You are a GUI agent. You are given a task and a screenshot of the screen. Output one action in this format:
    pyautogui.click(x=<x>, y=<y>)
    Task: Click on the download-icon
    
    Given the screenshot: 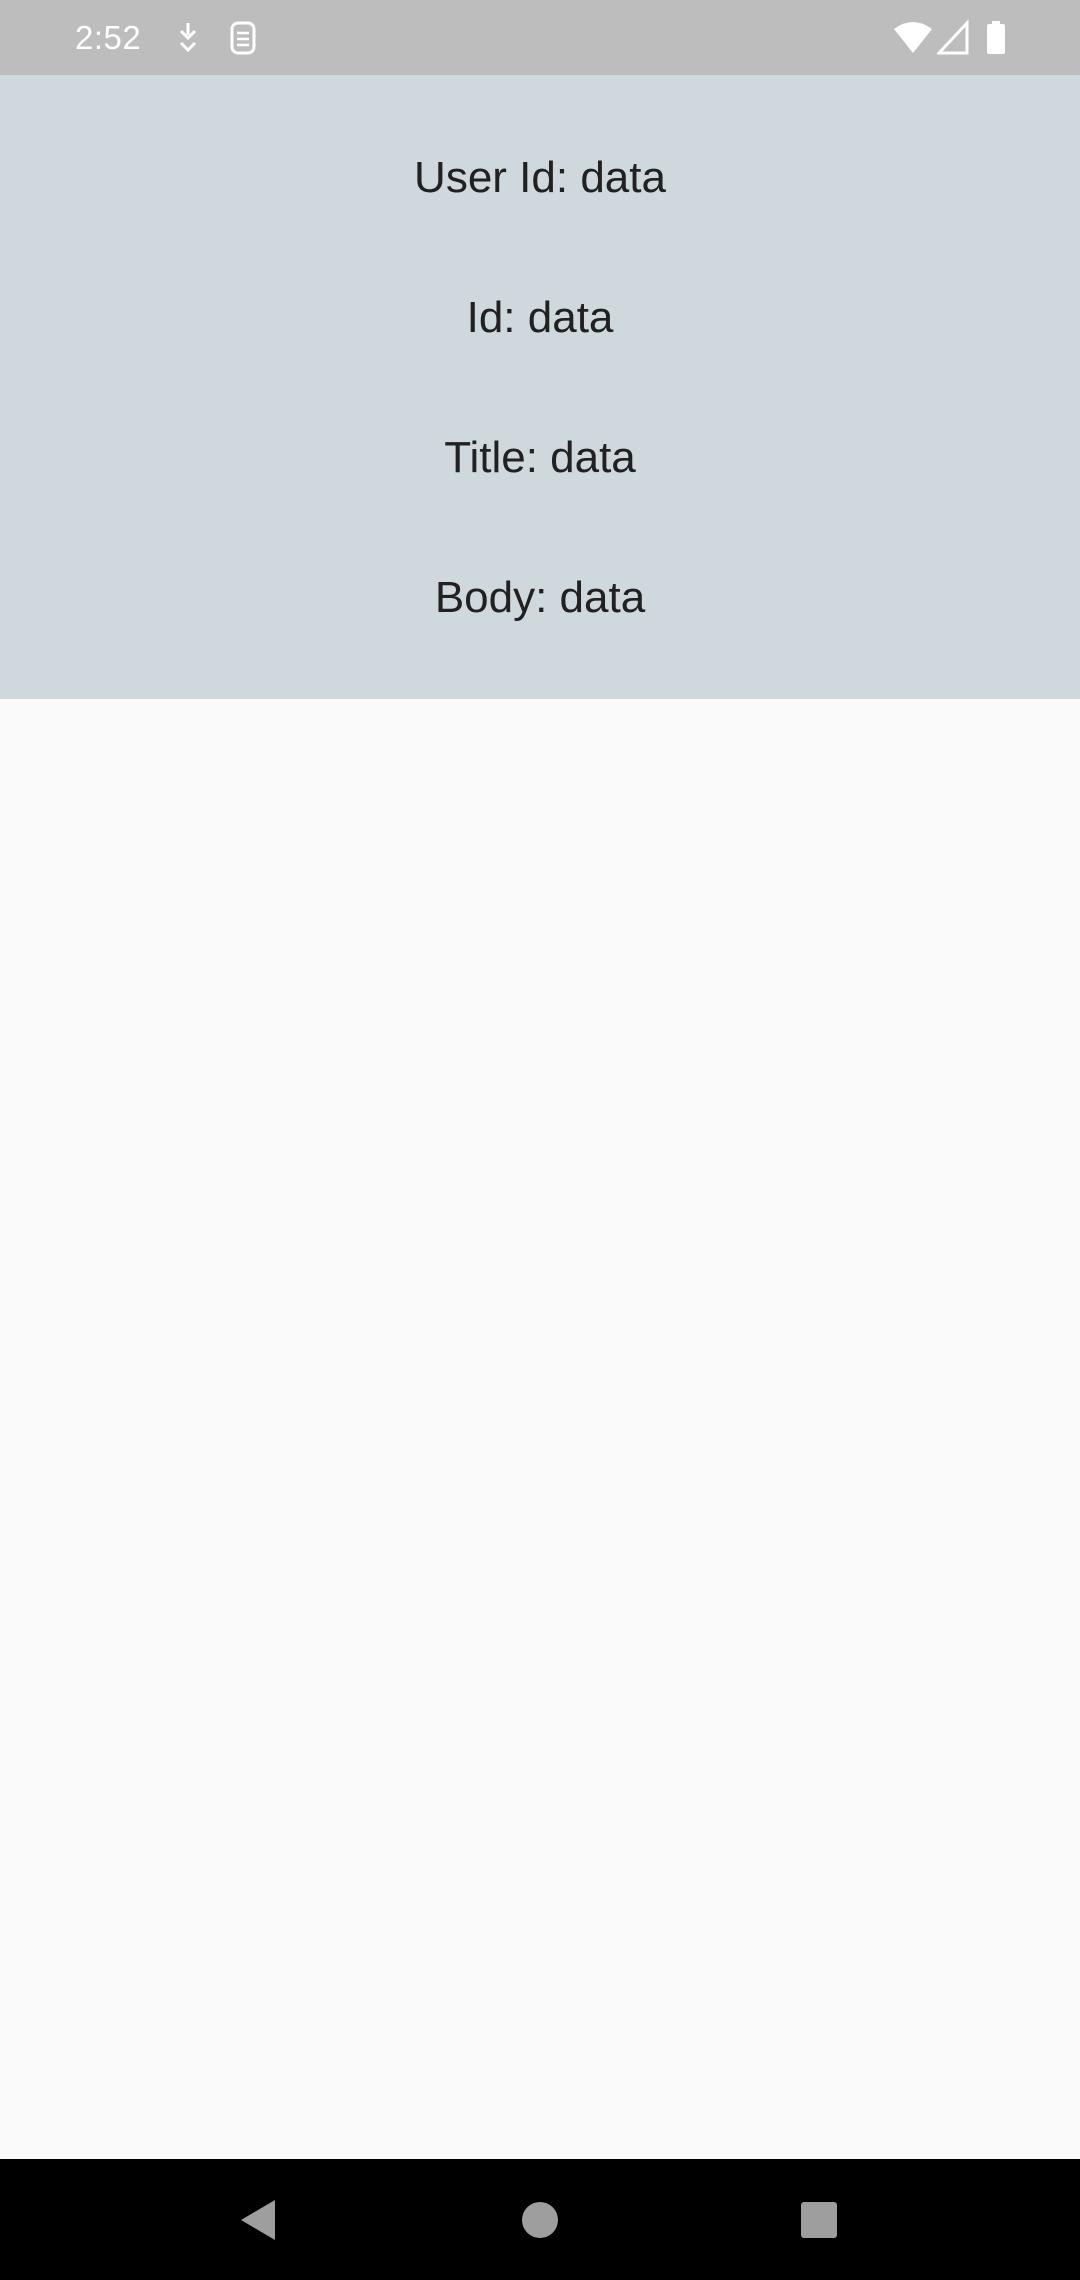 What is the action you would take?
    pyautogui.click(x=188, y=38)
    